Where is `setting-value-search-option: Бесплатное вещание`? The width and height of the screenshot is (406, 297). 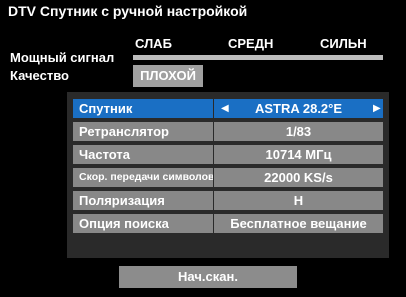 setting-value-search-option: Бесплатное вещание is located at coordinates (298, 223).